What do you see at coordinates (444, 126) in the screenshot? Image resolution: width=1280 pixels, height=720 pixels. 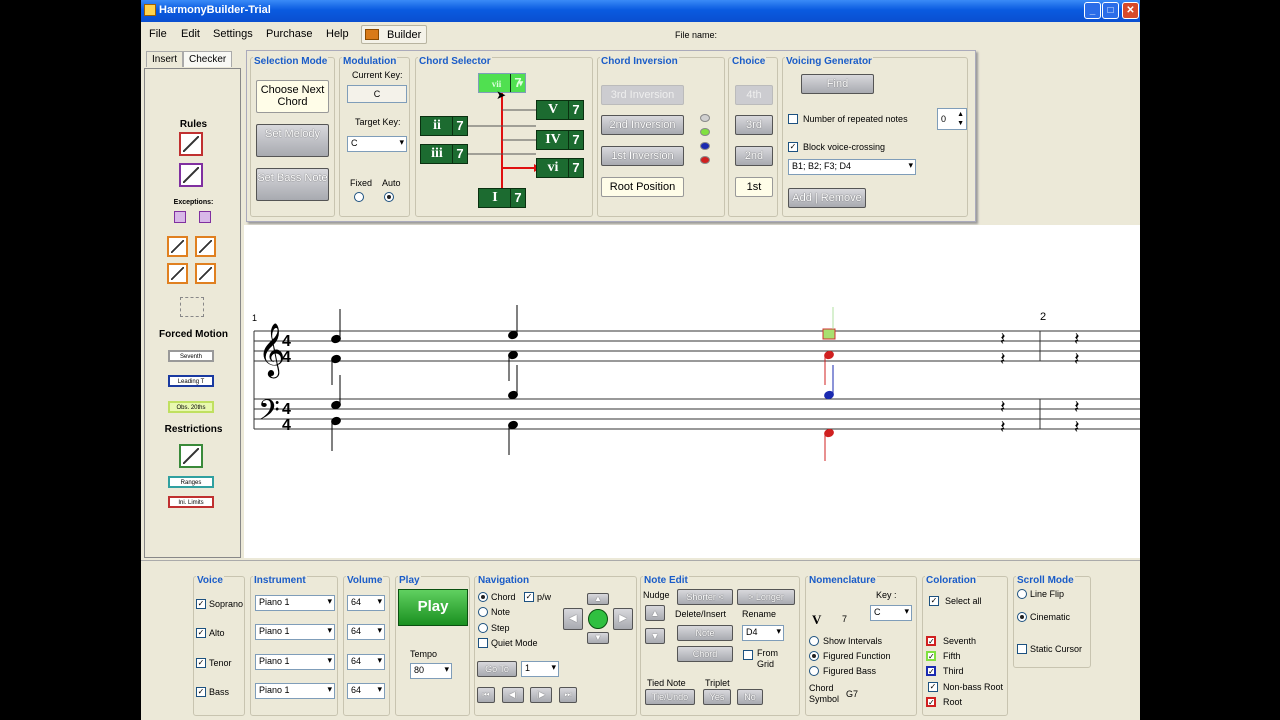 I see `chord-ii-button: ii 7` at bounding box center [444, 126].